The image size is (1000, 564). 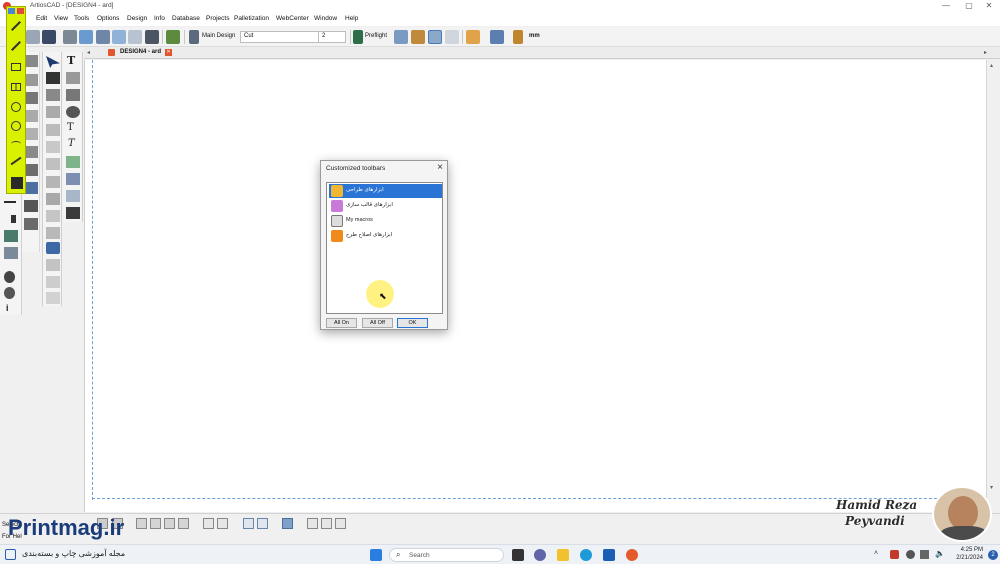 What do you see at coordinates (16, 87) in the screenshot?
I see `grid-rectangle-icon` at bounding box center [16, 87].